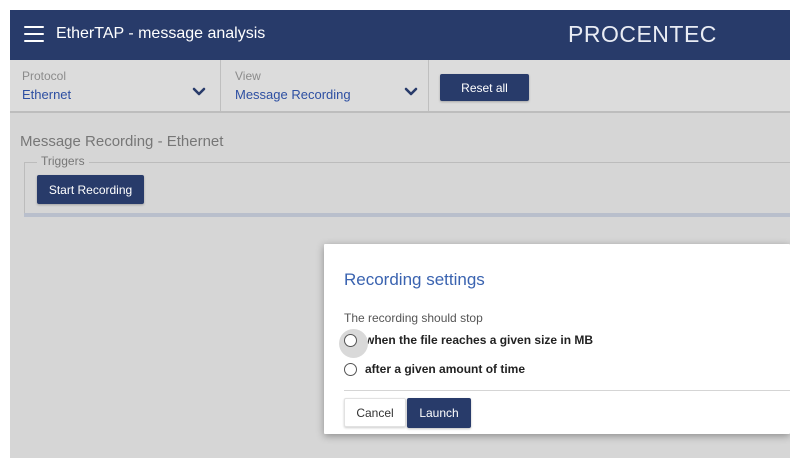 Image resolution: width=790 pixels, height=458 pixels. I want to click on page-title: Message Recording - Ethernet, so click(122, 141).